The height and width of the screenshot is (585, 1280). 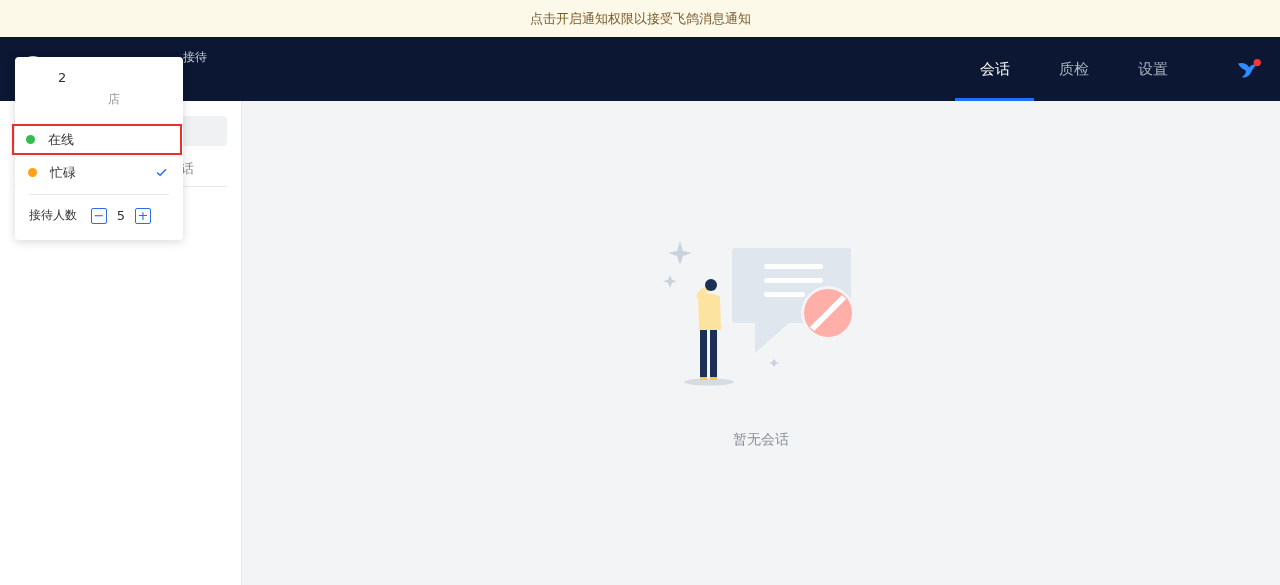 What do you see at coordinates (114, 99) in the screenshot?
I see `shop-name: 店` at bounding box center [114, 99].